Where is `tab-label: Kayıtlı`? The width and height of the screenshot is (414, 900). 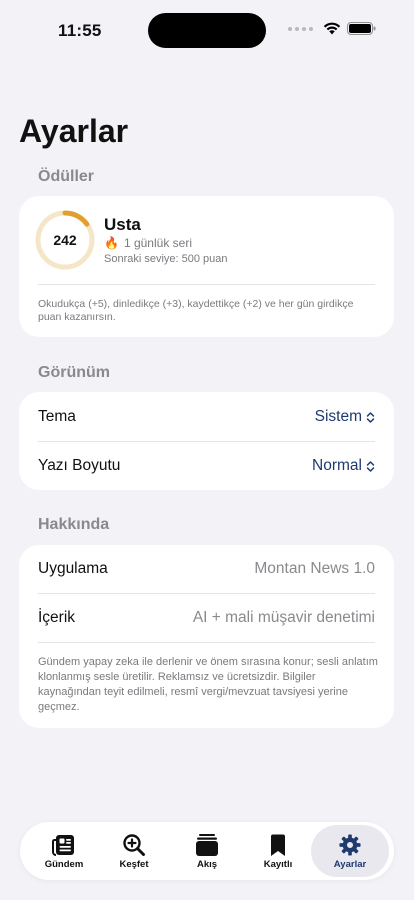
tab-label: Kayıtlı is located at coordinates (278, 864).